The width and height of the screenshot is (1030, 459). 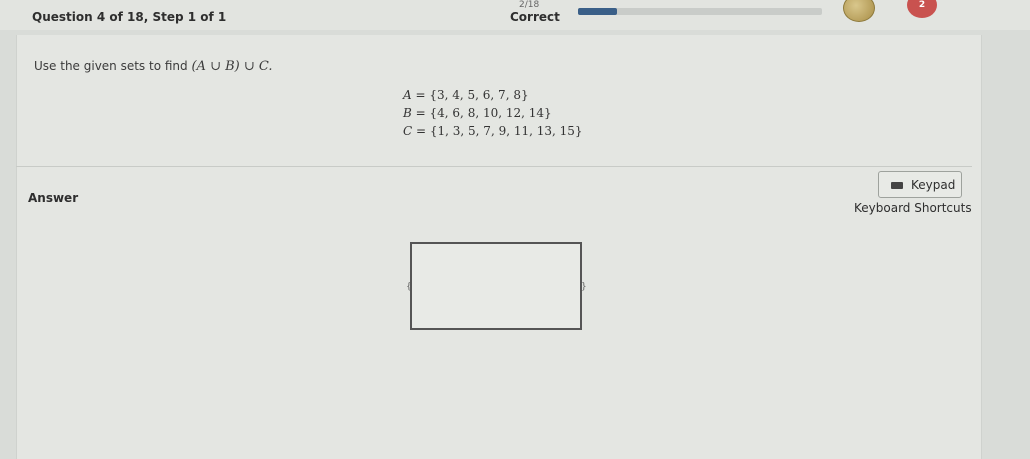 I want to click on progress-count: 2/18, so click(x=529, y=5).